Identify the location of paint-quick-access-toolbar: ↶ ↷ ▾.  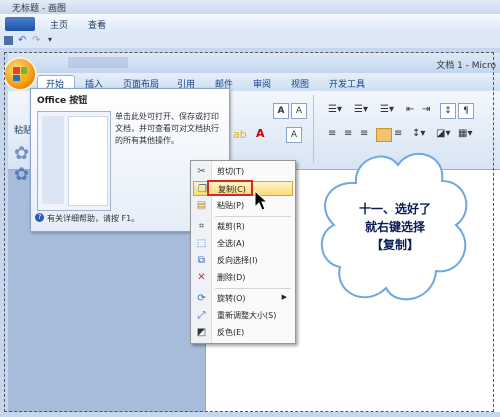
(250, 41).